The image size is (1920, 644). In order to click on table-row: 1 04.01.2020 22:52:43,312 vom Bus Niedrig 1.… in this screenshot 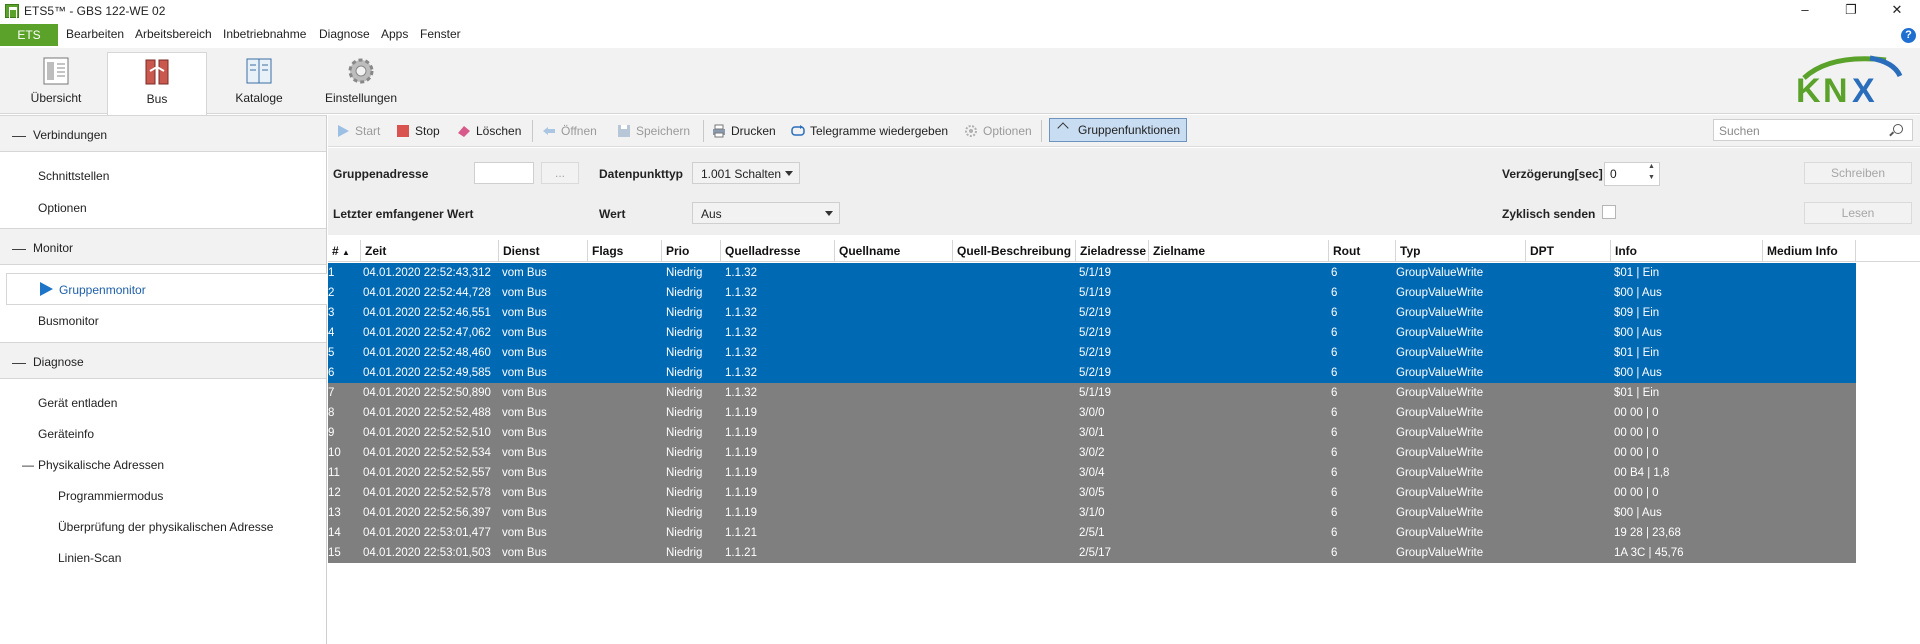, I will do `click(1092, 273)`.